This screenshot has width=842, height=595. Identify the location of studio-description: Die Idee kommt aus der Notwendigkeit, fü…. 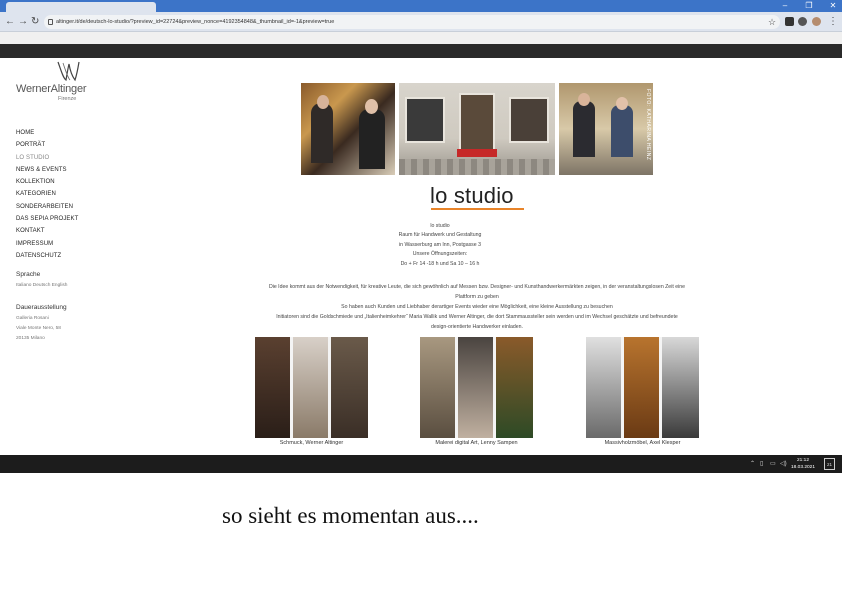
(477, 307).